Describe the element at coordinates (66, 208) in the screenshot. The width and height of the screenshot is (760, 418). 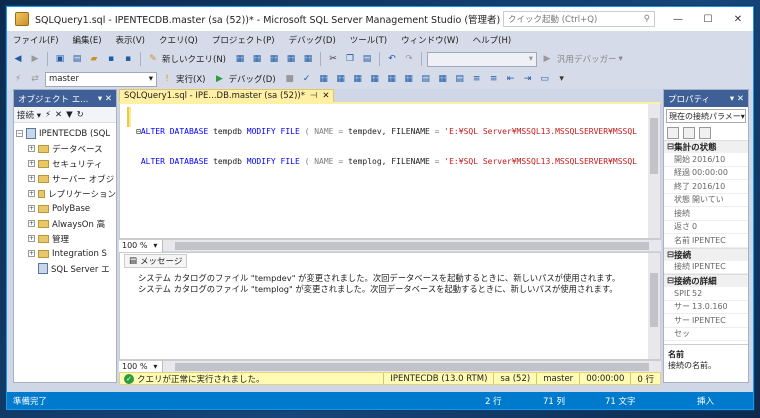
I see `tree-item-polybase: + PolyBase` at that location.